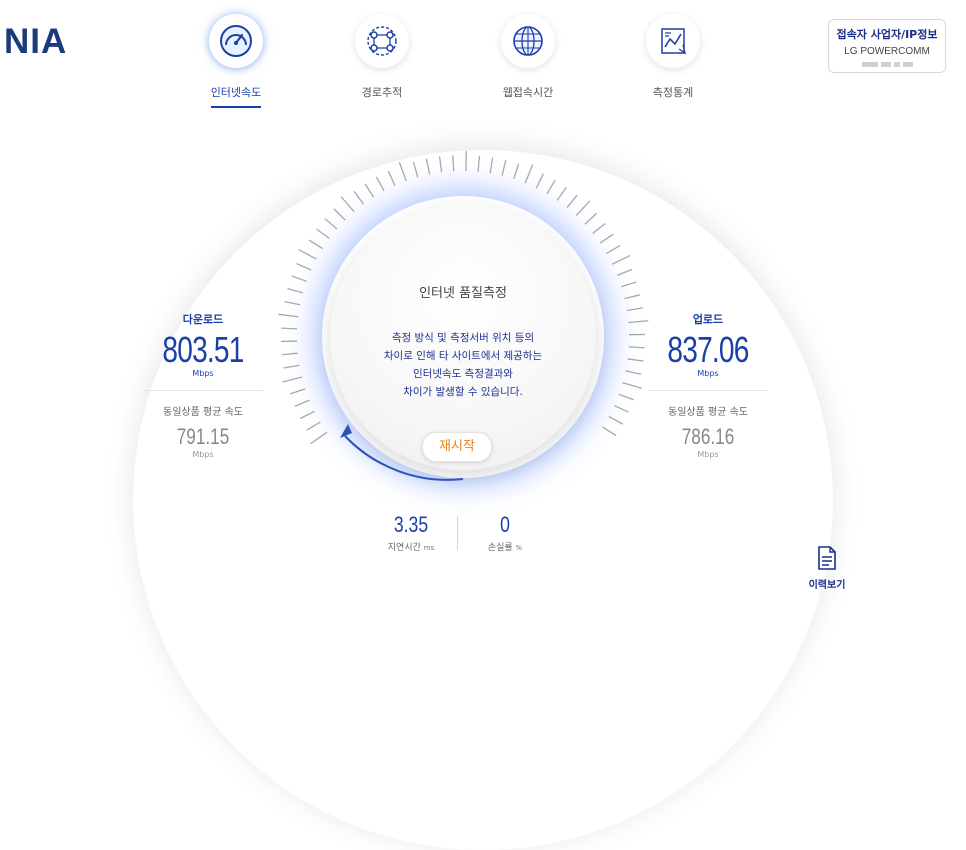 This screenshot has width=966, height=850. I want to click on history-button: 이력보기, so click(827, 568).